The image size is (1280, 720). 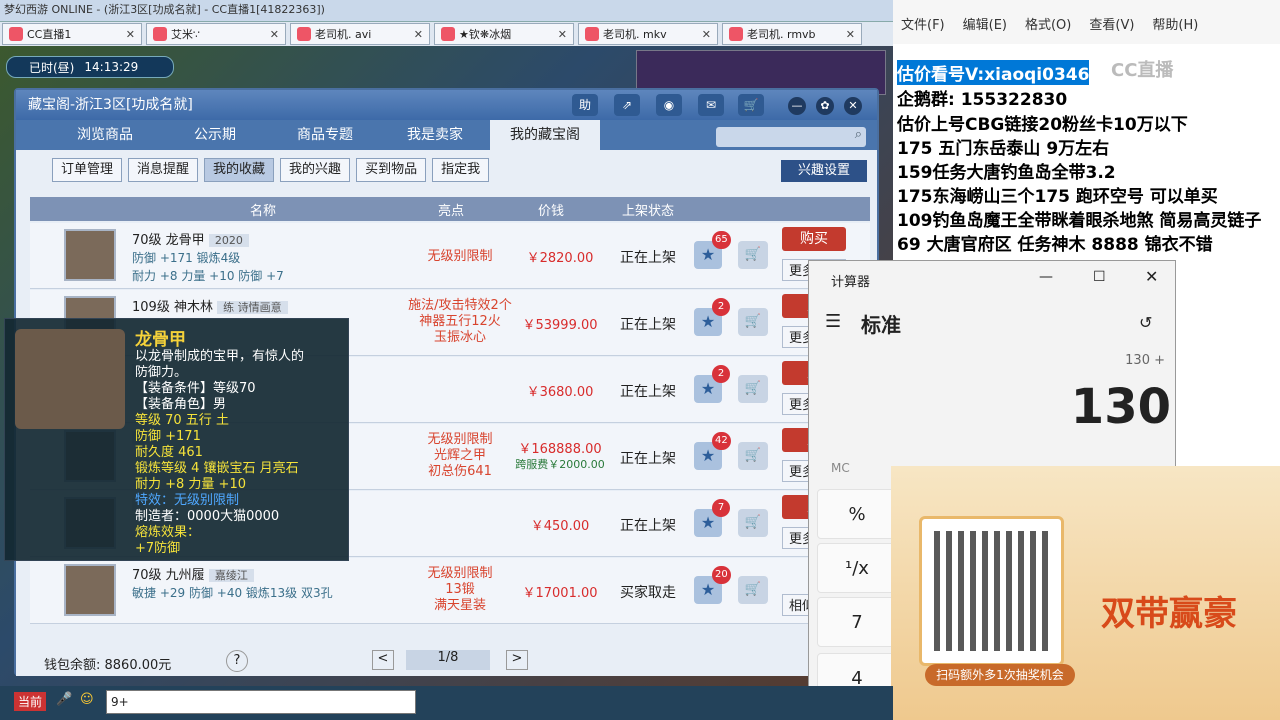 I want to click on feature-text: 玉振冰心, so click(x=459, y=337).